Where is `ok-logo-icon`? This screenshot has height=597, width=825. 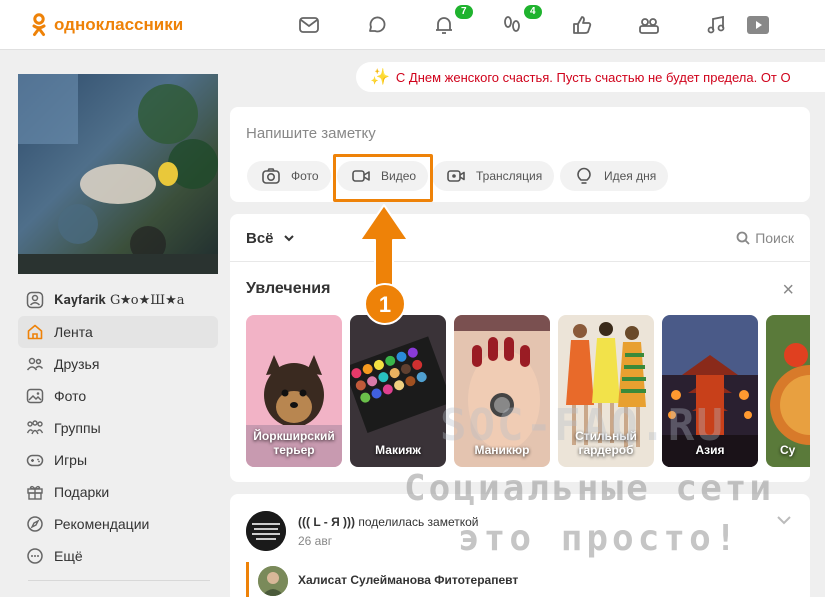
ok-logo-icon is located at coordinates (39, 24).